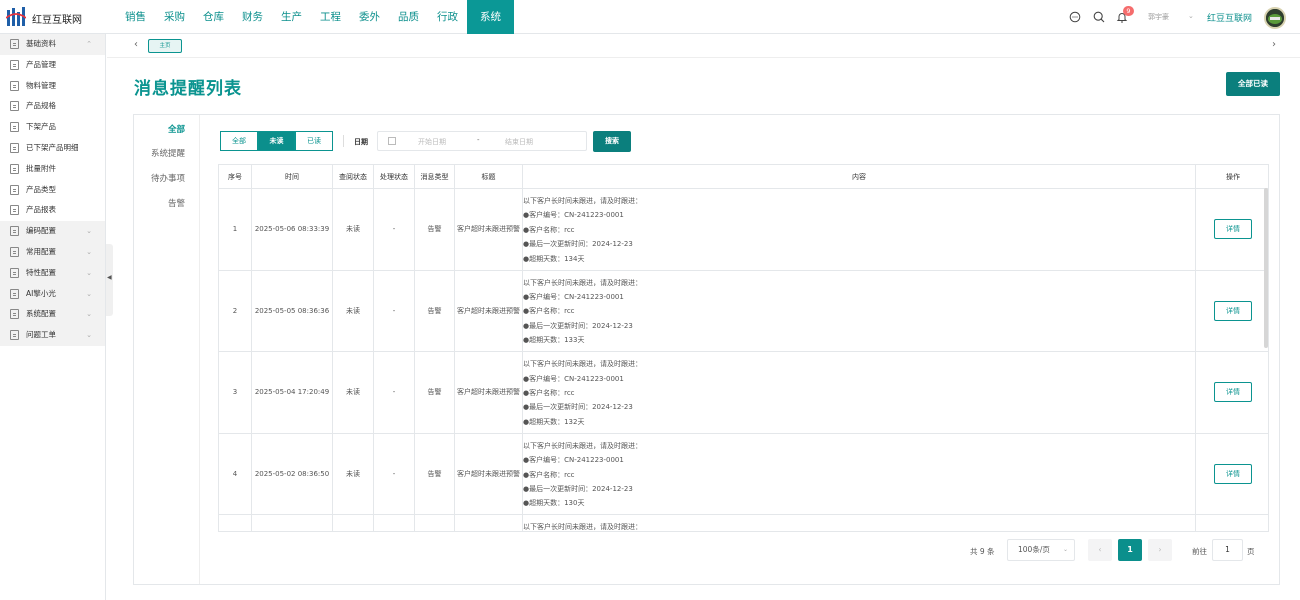 The width and height of the screenshot is (1300, 600). Describe the element at coordinates (41, 314) in the screenshot. I see `sidebar-item-label: 系统配置` at that location.